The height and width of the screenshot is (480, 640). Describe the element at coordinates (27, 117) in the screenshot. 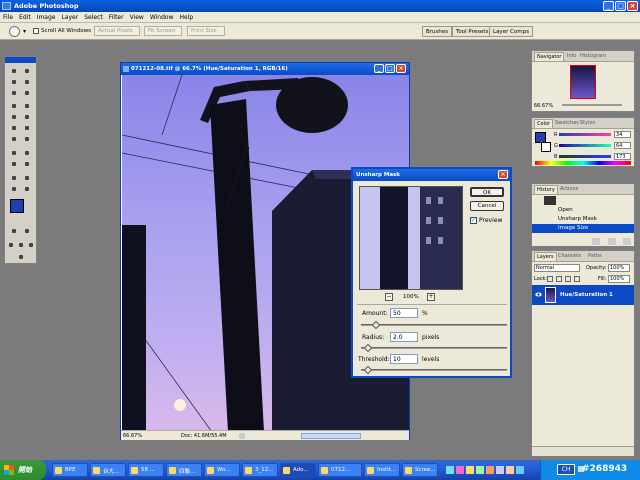

I see `history-brush-tool-icon` at that location.